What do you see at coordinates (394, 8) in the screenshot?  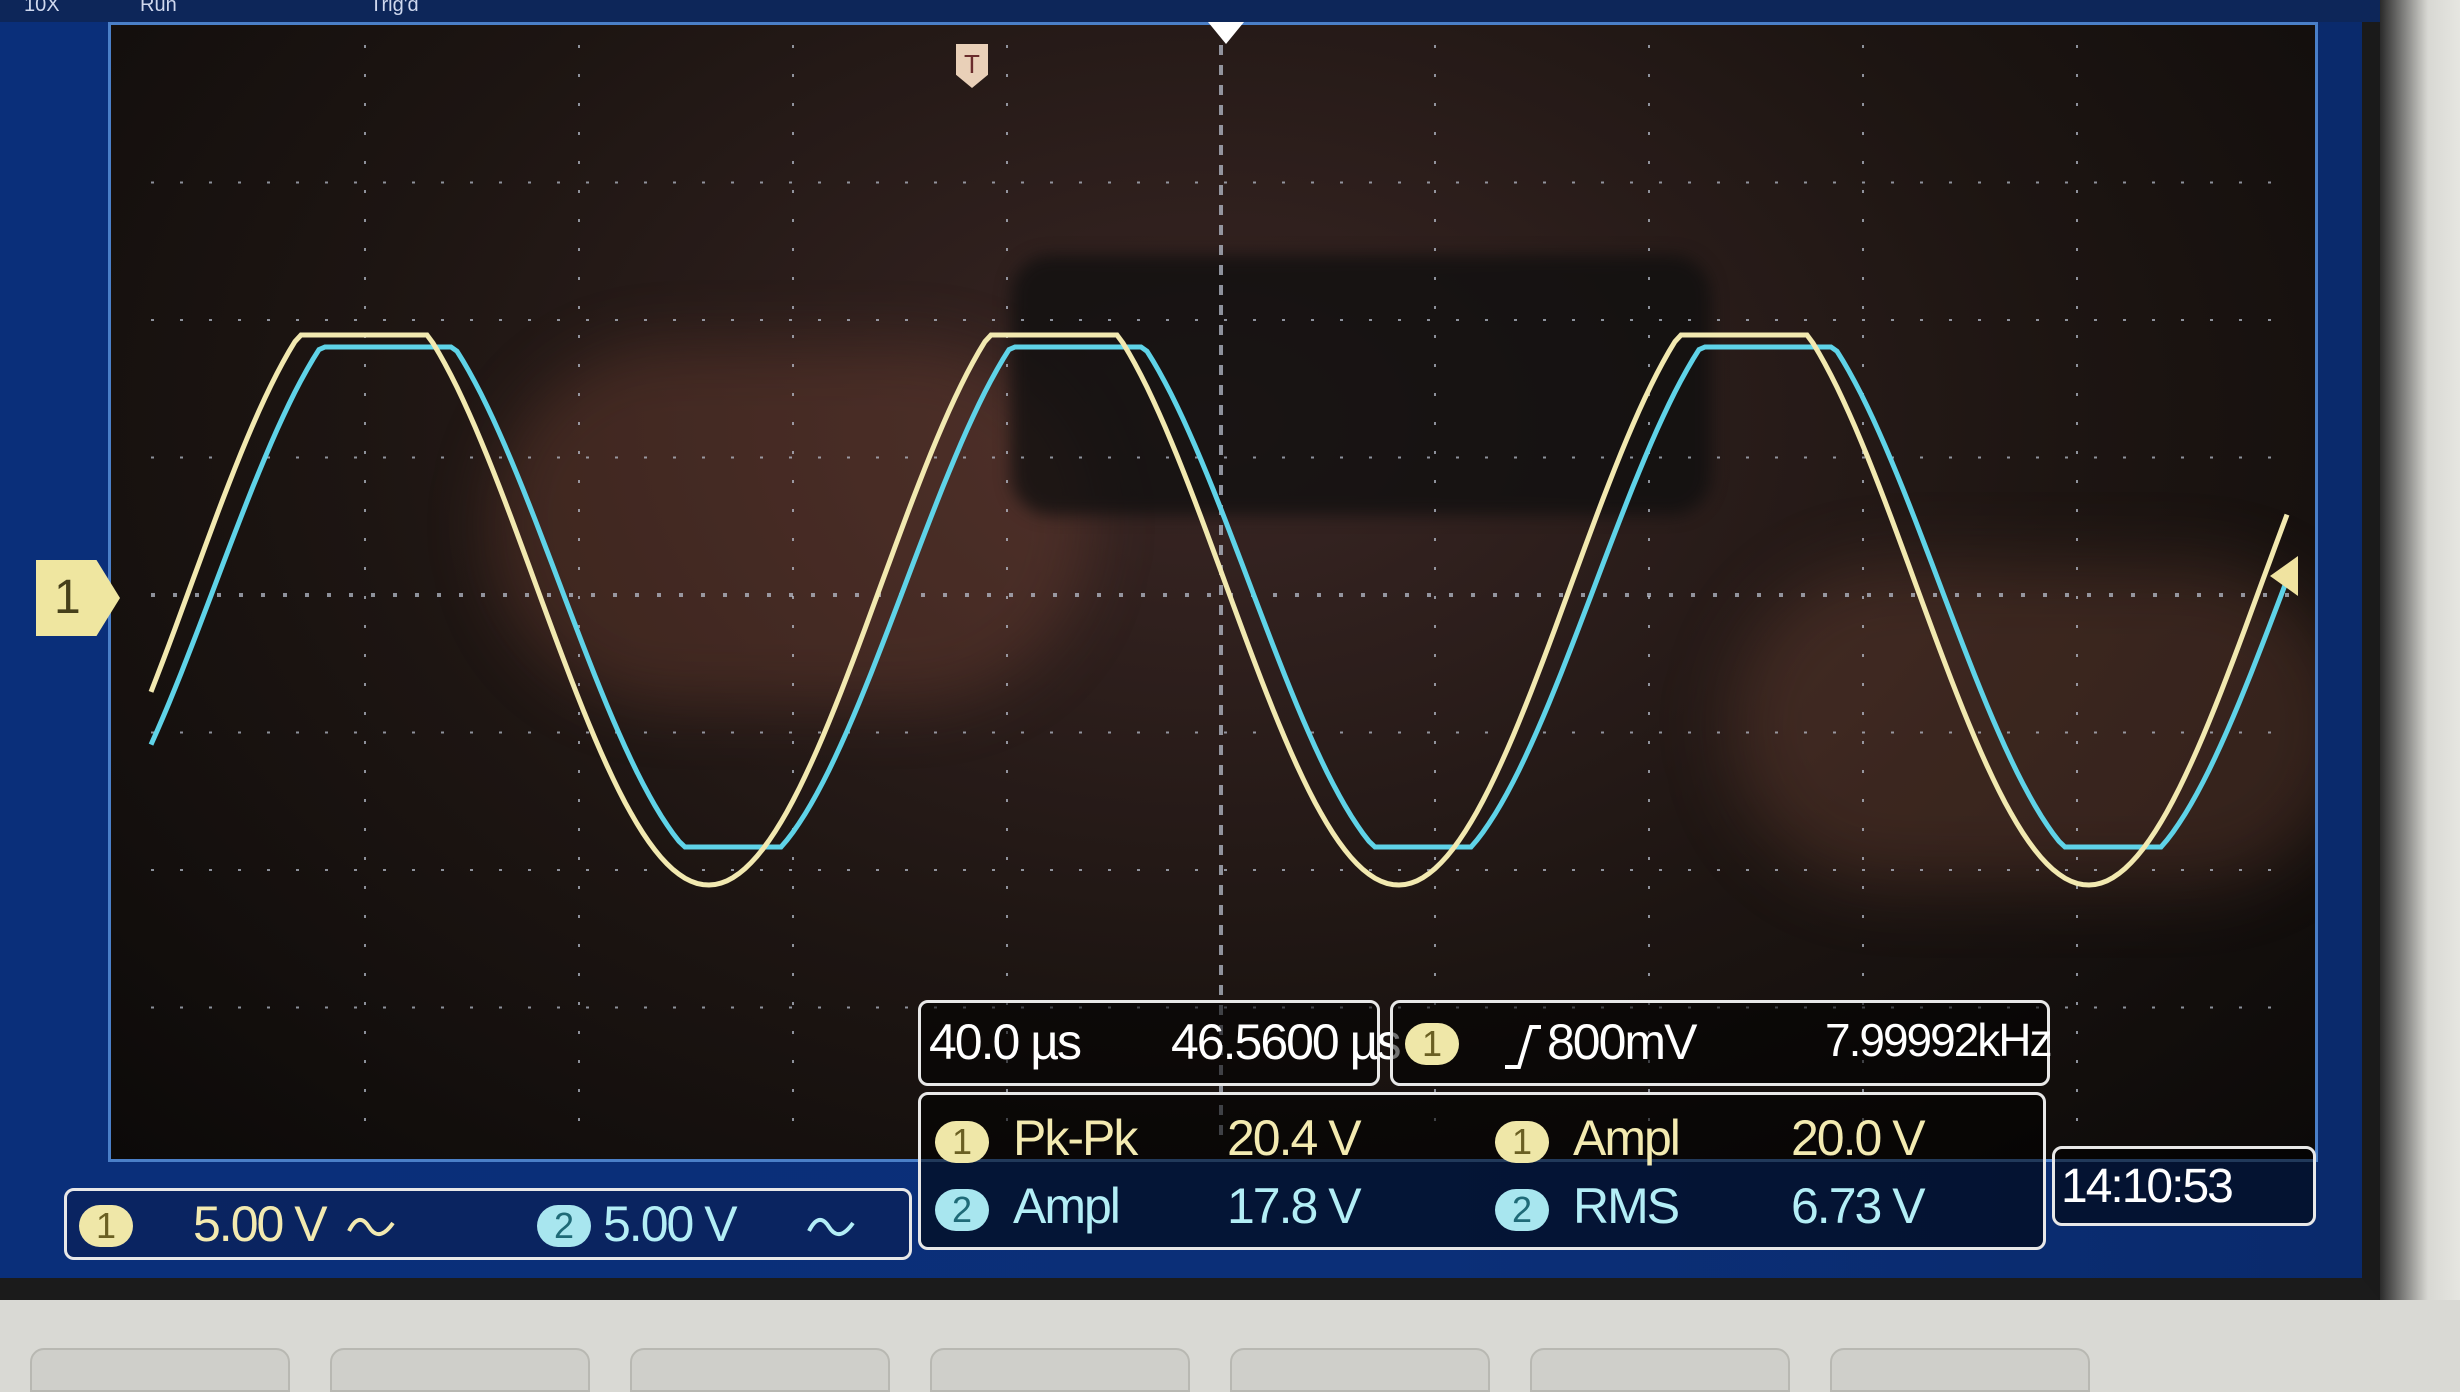 I see `trigger-state: Trig'd` at bounding box center [394, 8].